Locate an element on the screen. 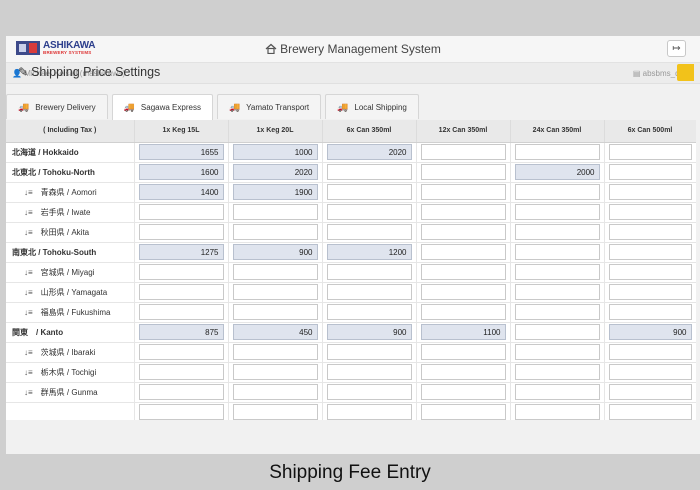  sort-down-icon: ↓≡ is located at coordinates (28, 352).